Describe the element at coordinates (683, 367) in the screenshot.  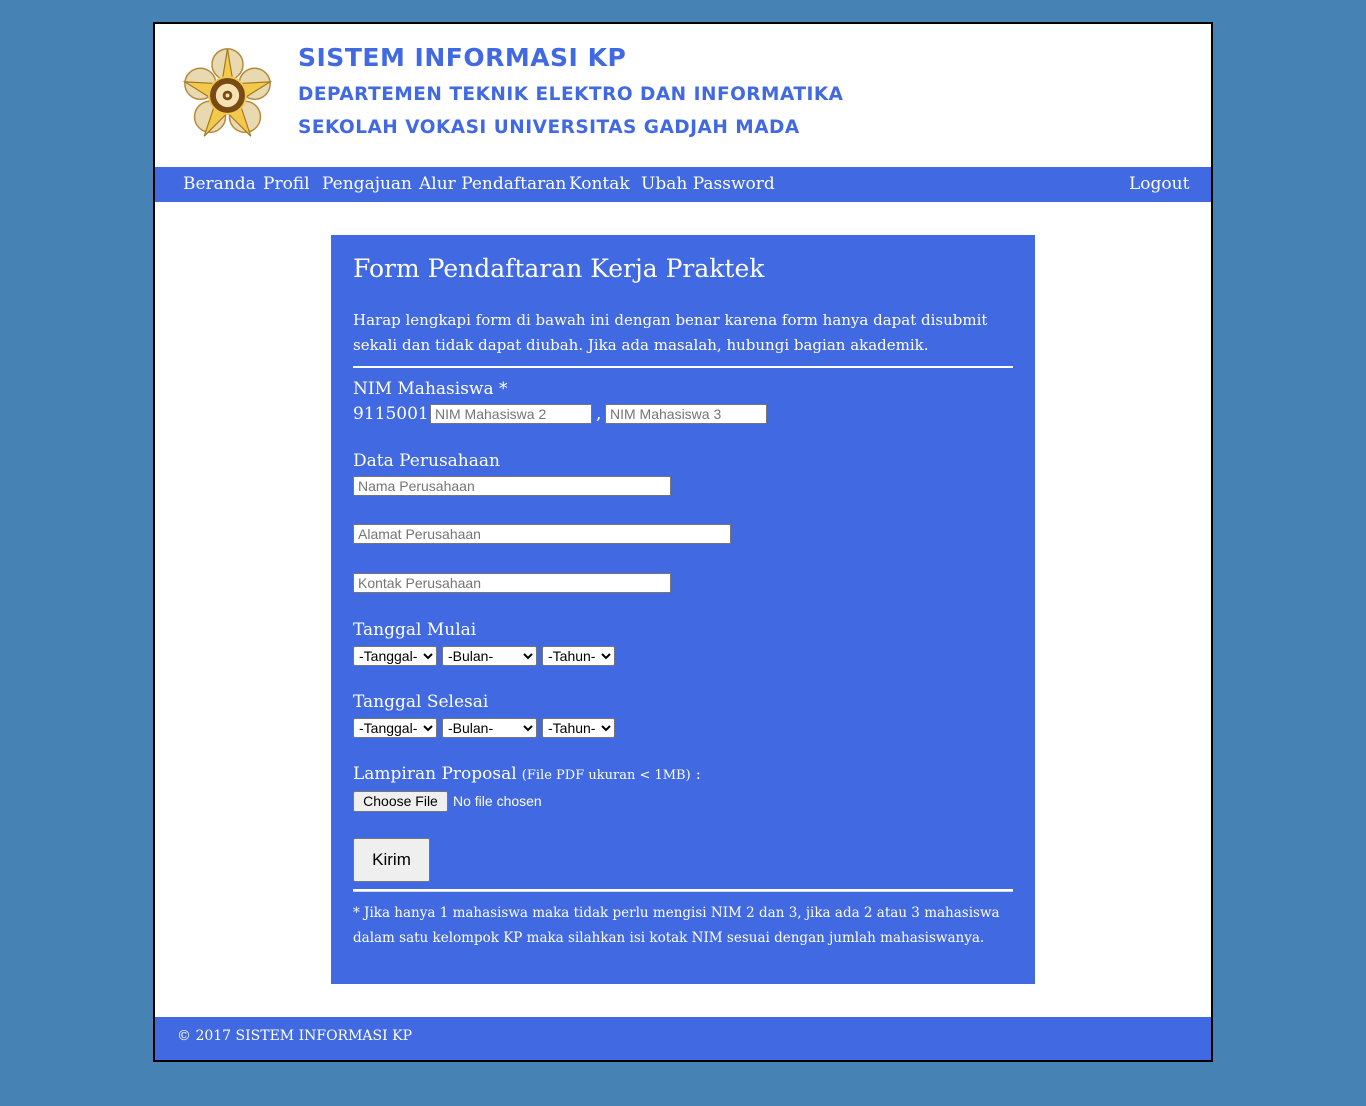
I see `divider` at that location.